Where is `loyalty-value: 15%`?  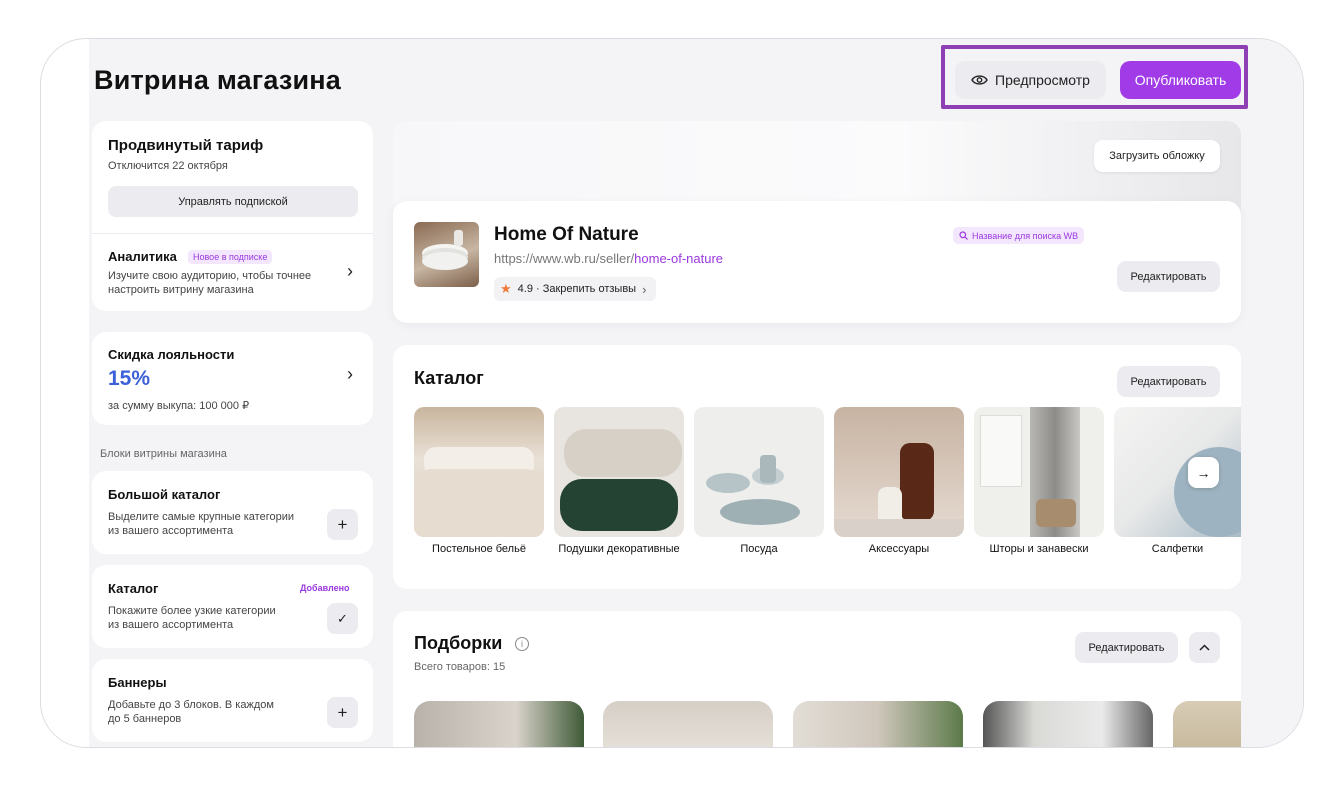
loyalty-value: 15% is located at coordinates (129, 378).